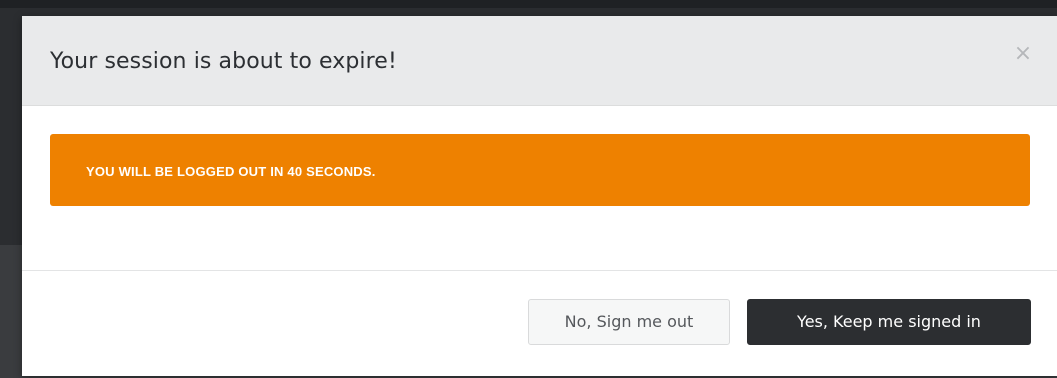  Describe the element at coordinates (889, 322) in the screenshot. I see `keep-signed-in-button: Yes, Keep me signed in` at that location.